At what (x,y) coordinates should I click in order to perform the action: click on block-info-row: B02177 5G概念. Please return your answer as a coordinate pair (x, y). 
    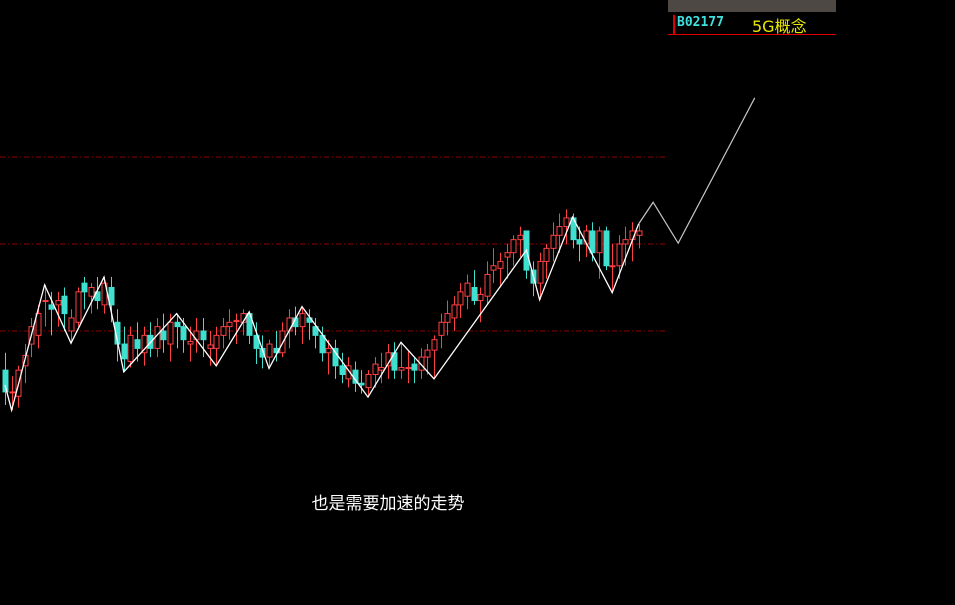
    Looking at the image, I should click on (752, 24).